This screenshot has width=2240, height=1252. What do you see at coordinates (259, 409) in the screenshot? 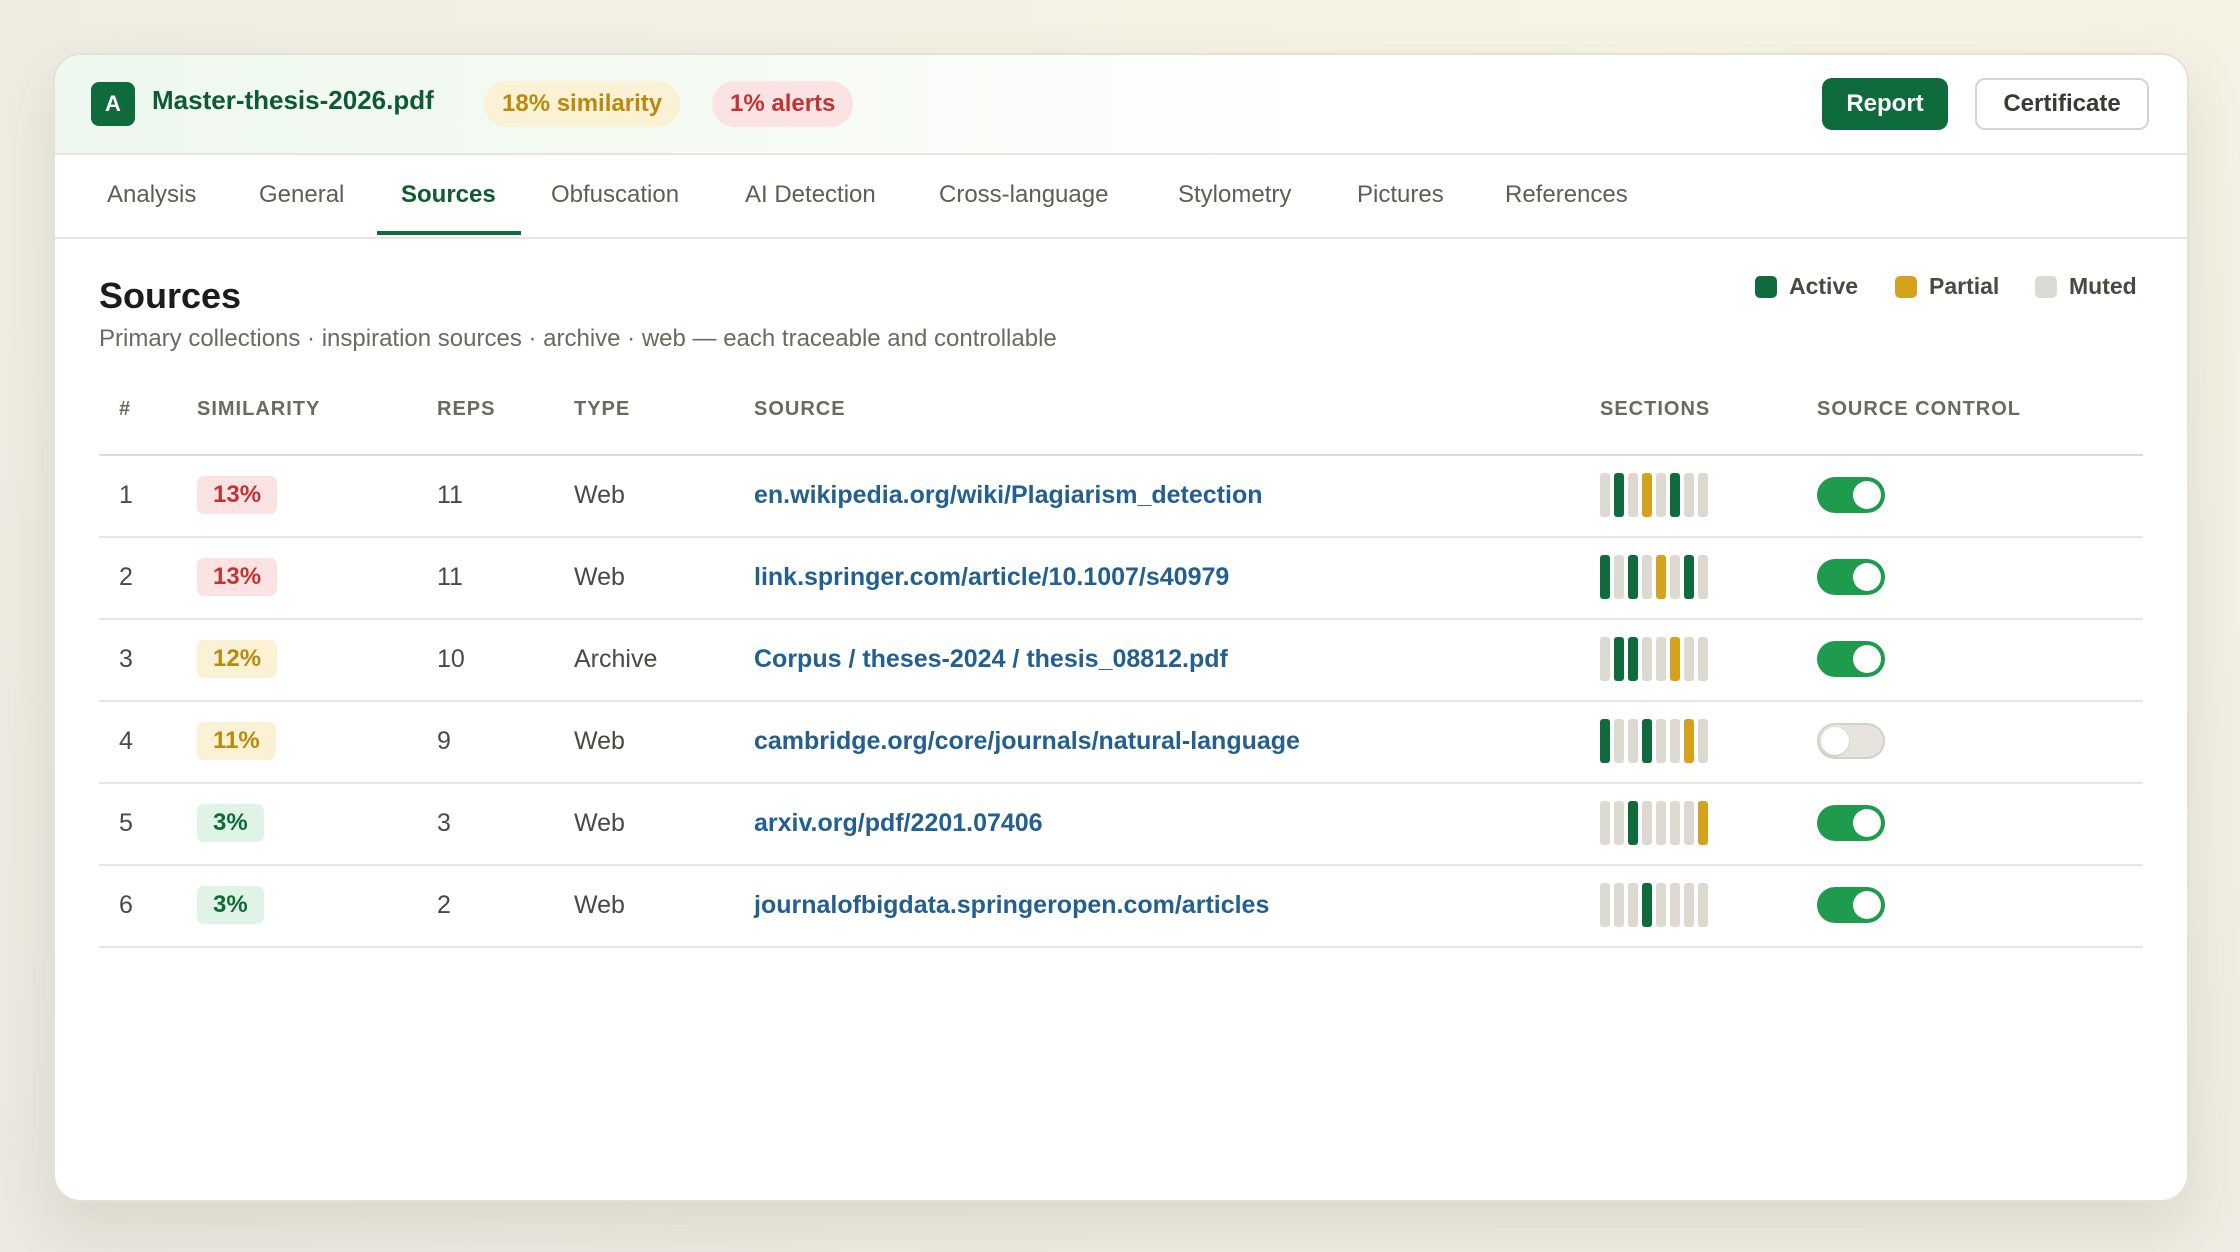
I see `column-header-similarity: SIMILARITY` at bounding box center [259, 409].